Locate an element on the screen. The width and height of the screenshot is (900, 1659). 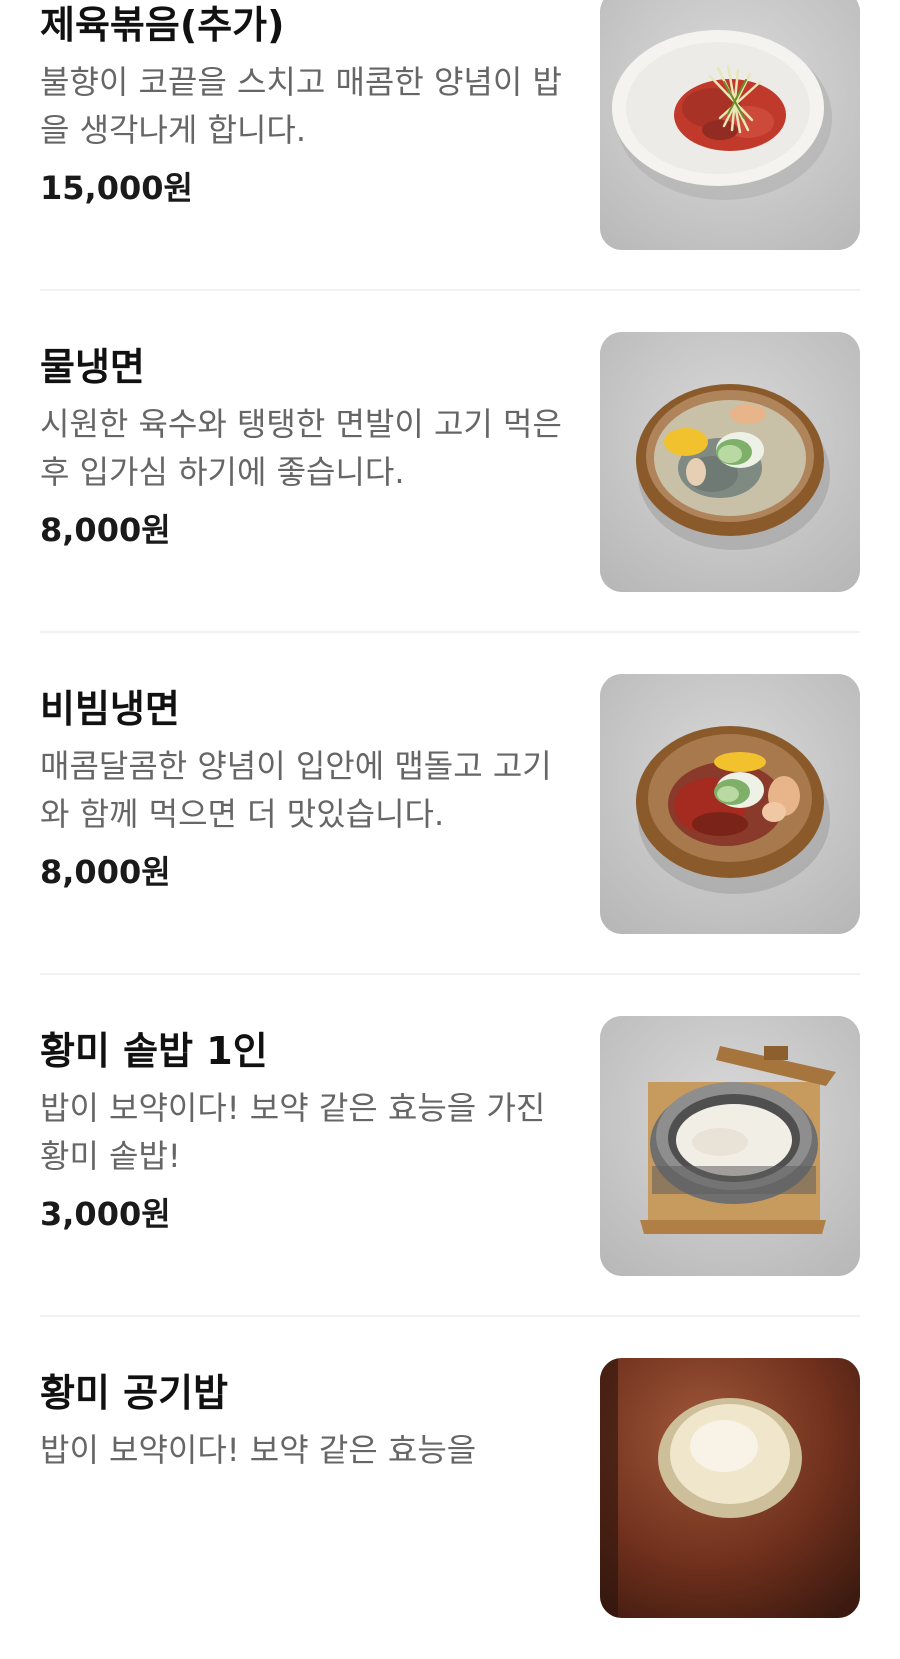
spicy-noodle-bowl-photo is located at coordinates (730, 804).